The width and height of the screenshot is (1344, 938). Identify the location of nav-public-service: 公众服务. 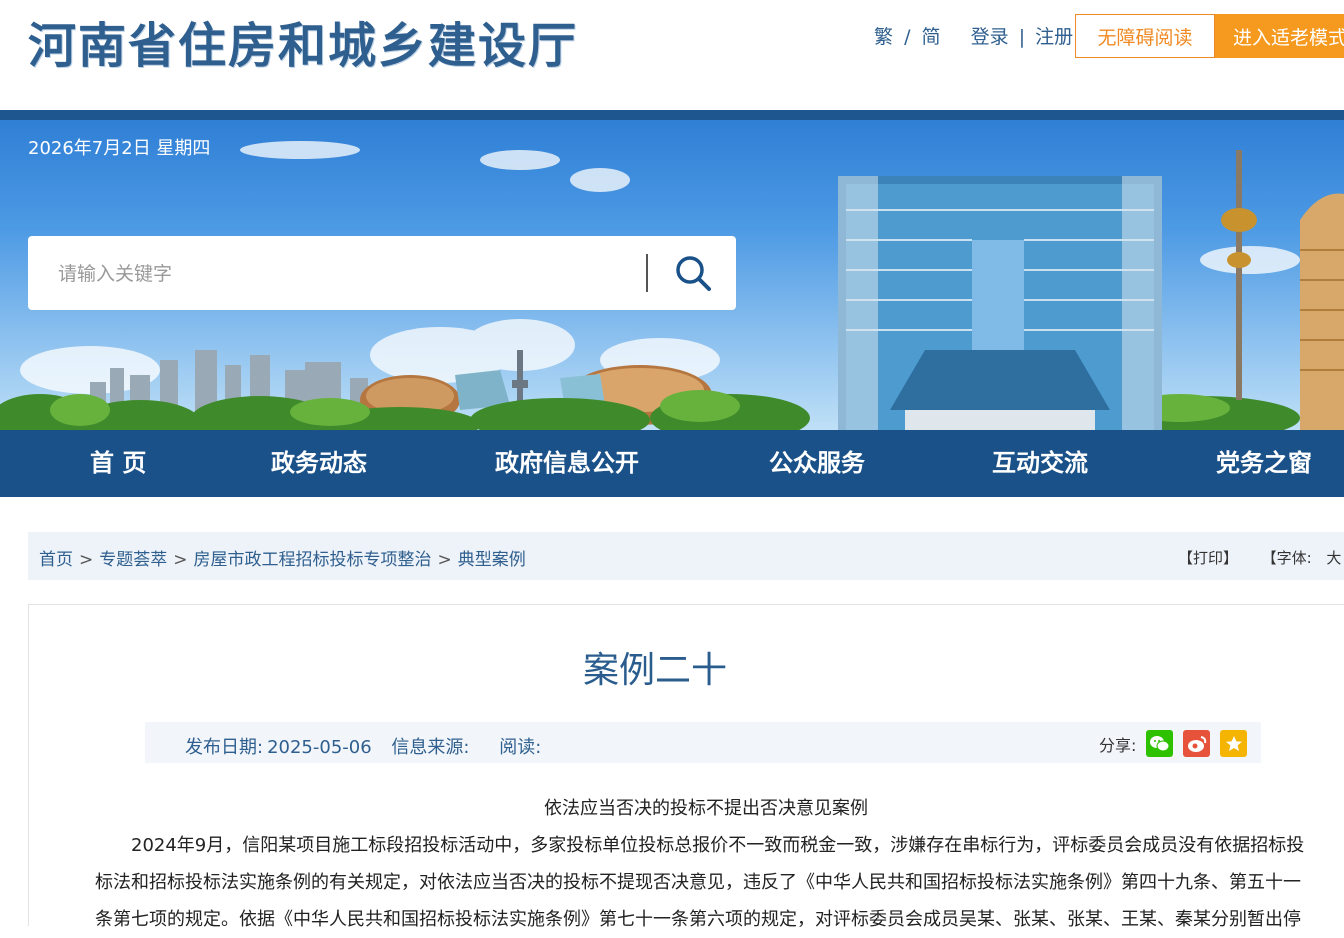
(817, 463).